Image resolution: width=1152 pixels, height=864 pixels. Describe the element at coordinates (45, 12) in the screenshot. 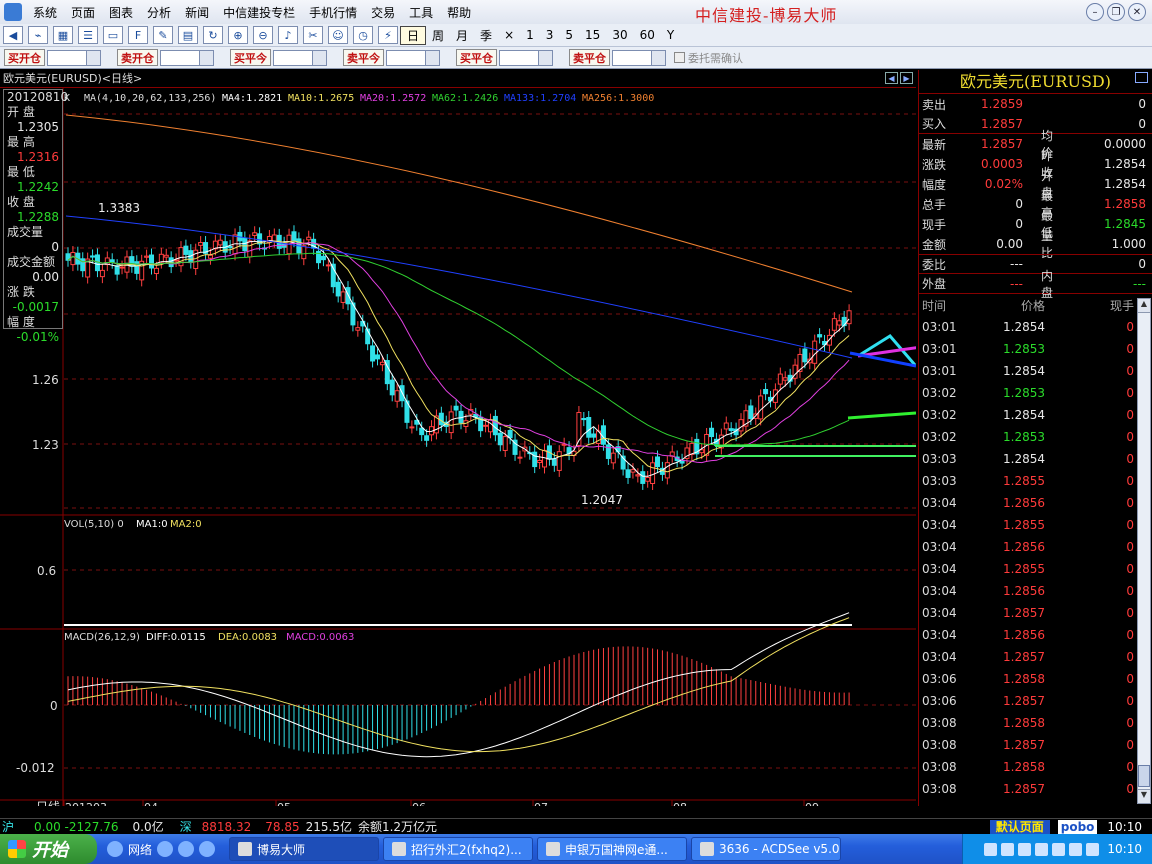

I see `menu-system: 系统` at that location.